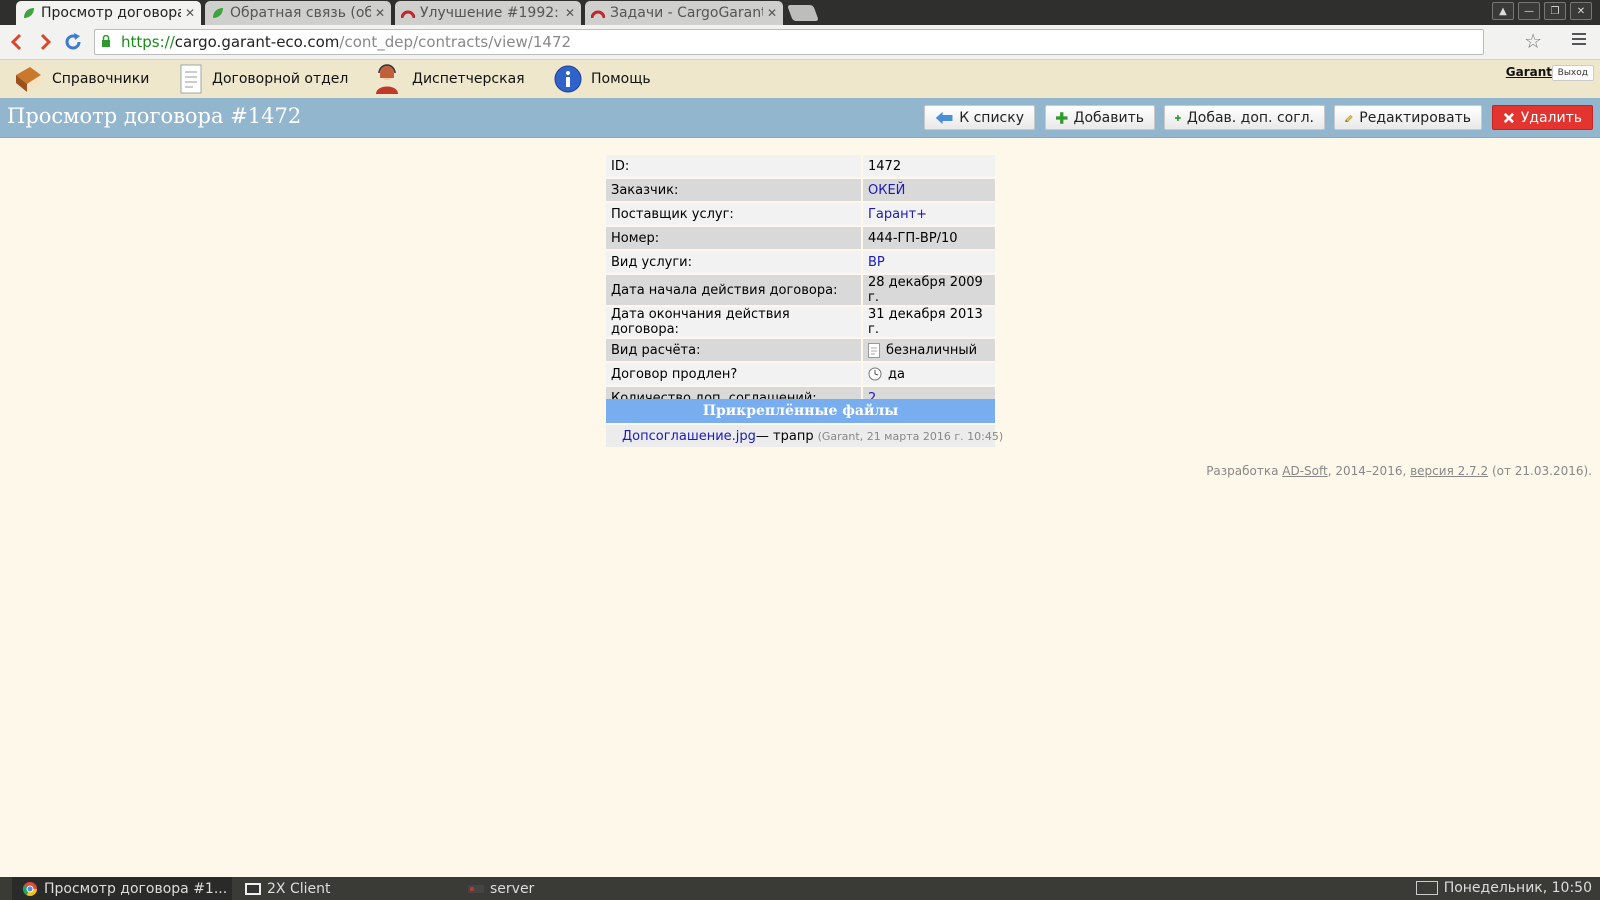  What do you see at coordinates (568, 888) in the screenshot?
I see `taskbar-item-server: server` at bounding box center [568, 888].